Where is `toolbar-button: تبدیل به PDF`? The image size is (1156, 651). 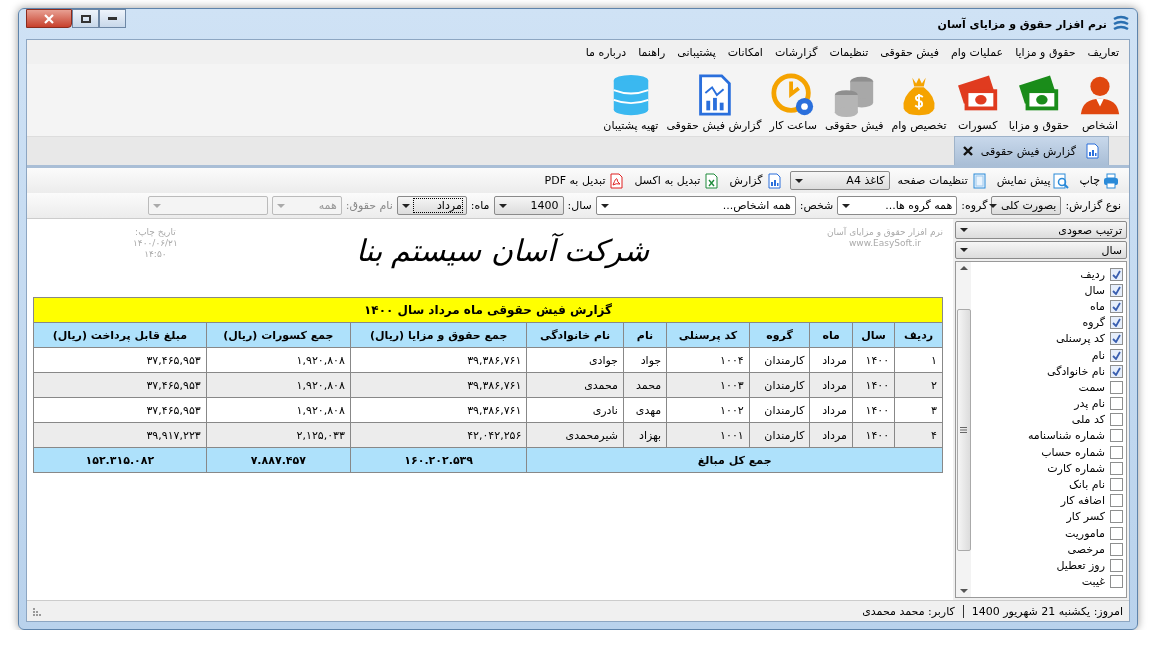 toolbar-button: تبدیل به PDF is located at coordinates (584, 180).